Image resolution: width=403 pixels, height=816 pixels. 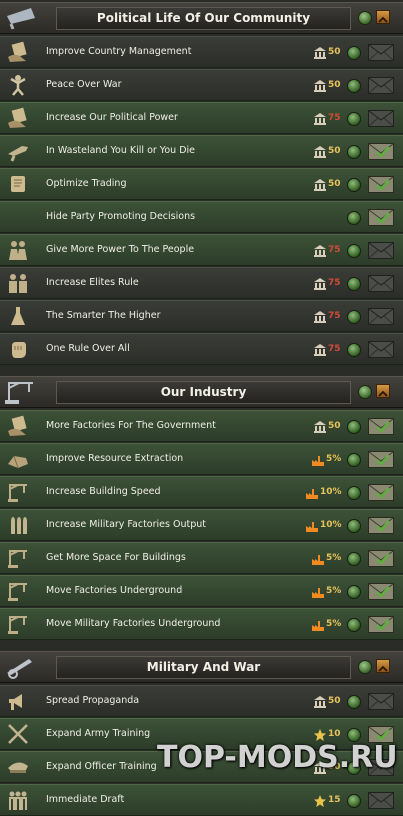 What do you see at coordinates (201, 283) in the screenshot?
I see `decision-row: Increase Elites Rule 75` at bounding box center [201, 283].